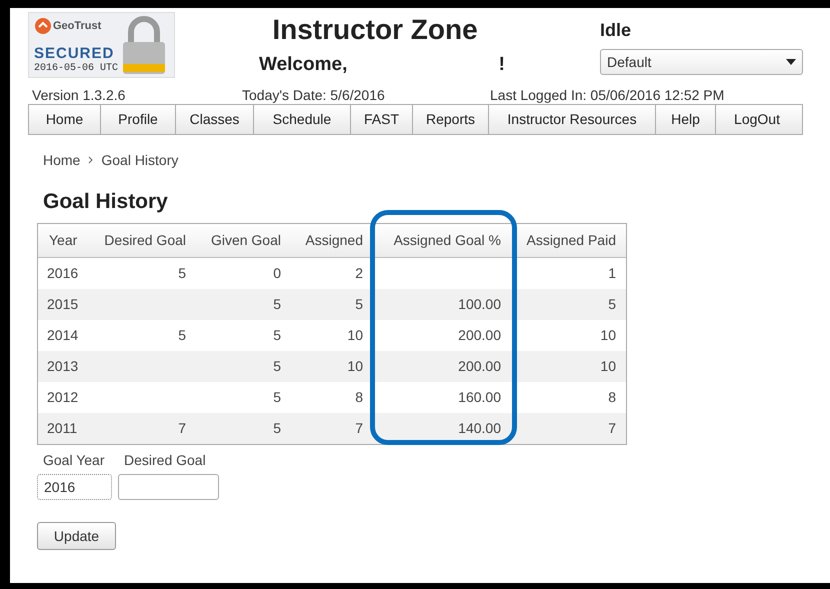 Image resolution: width=830 pixels, height=589 pixels. What do you see at coordinates (479, 428) in the screenshot?
I see `table-cell-text: 140.00` at bounding box center [479, 428].